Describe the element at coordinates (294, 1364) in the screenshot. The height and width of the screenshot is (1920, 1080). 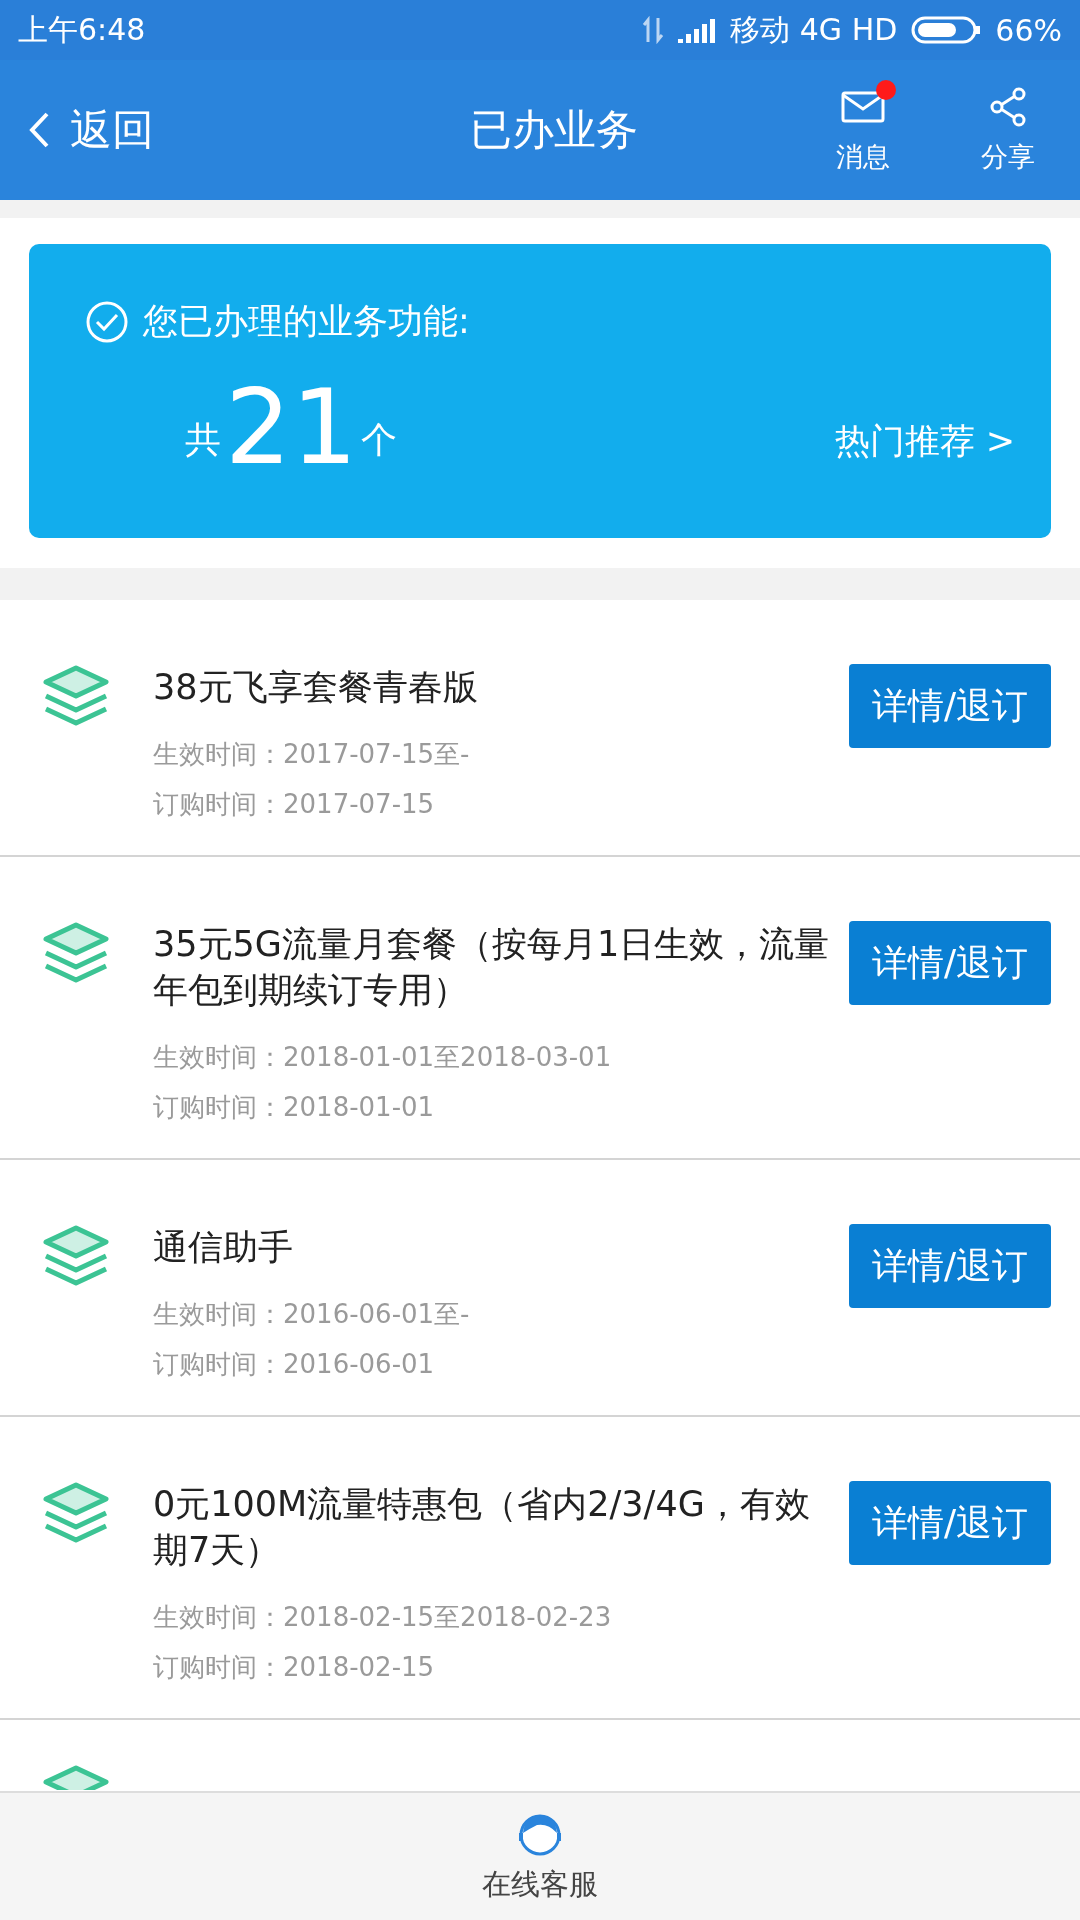
I see `order-date: 订购时间：2016-06-01` at that location.